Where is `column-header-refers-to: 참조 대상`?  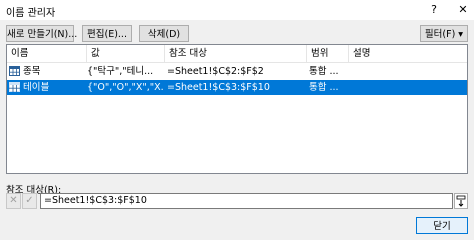
column-header-refers-to: 참조 대상 is located at coordinates (236, 53).